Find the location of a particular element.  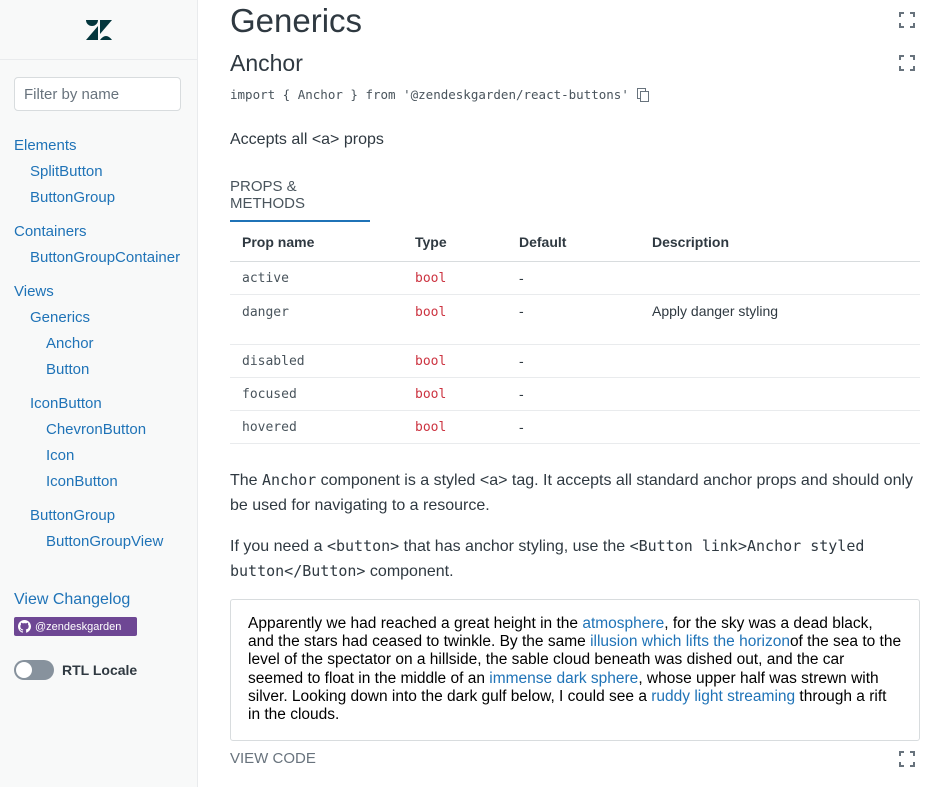

github-badge-label: @zendeskgarden is located at coordinates (78, 626).